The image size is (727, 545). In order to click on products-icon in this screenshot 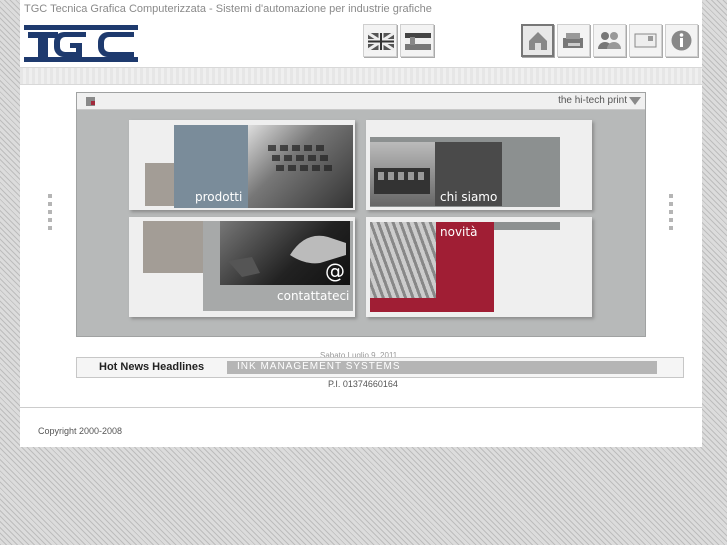, I will do `click(573, 40)`.